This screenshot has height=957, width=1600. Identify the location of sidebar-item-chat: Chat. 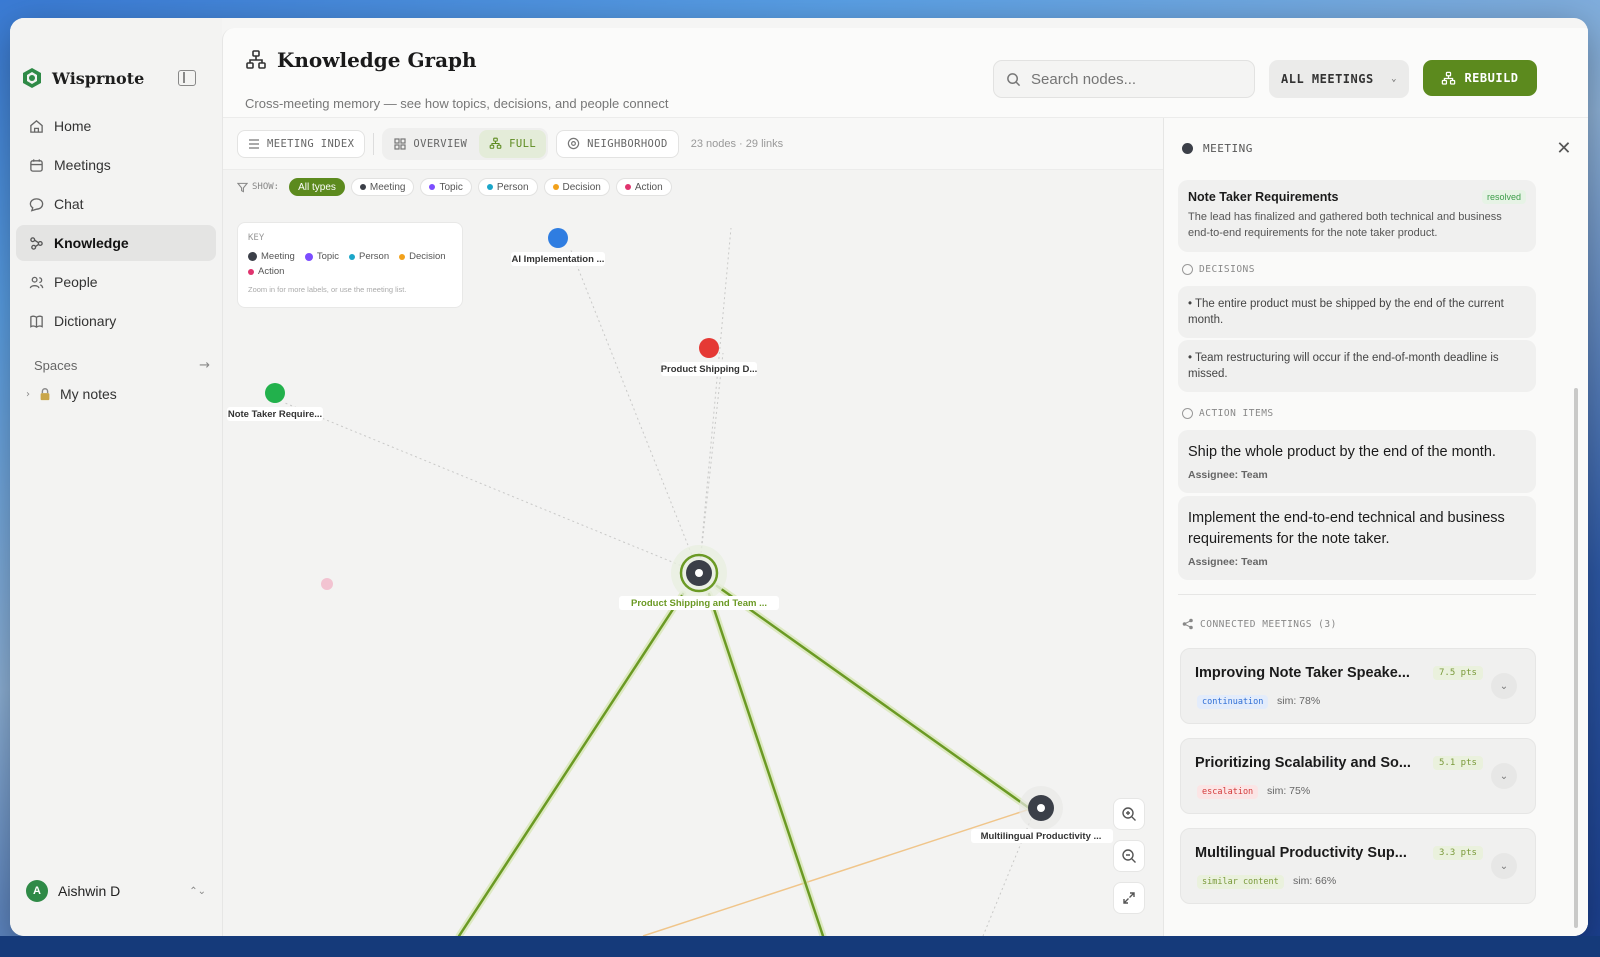
(116, 204).